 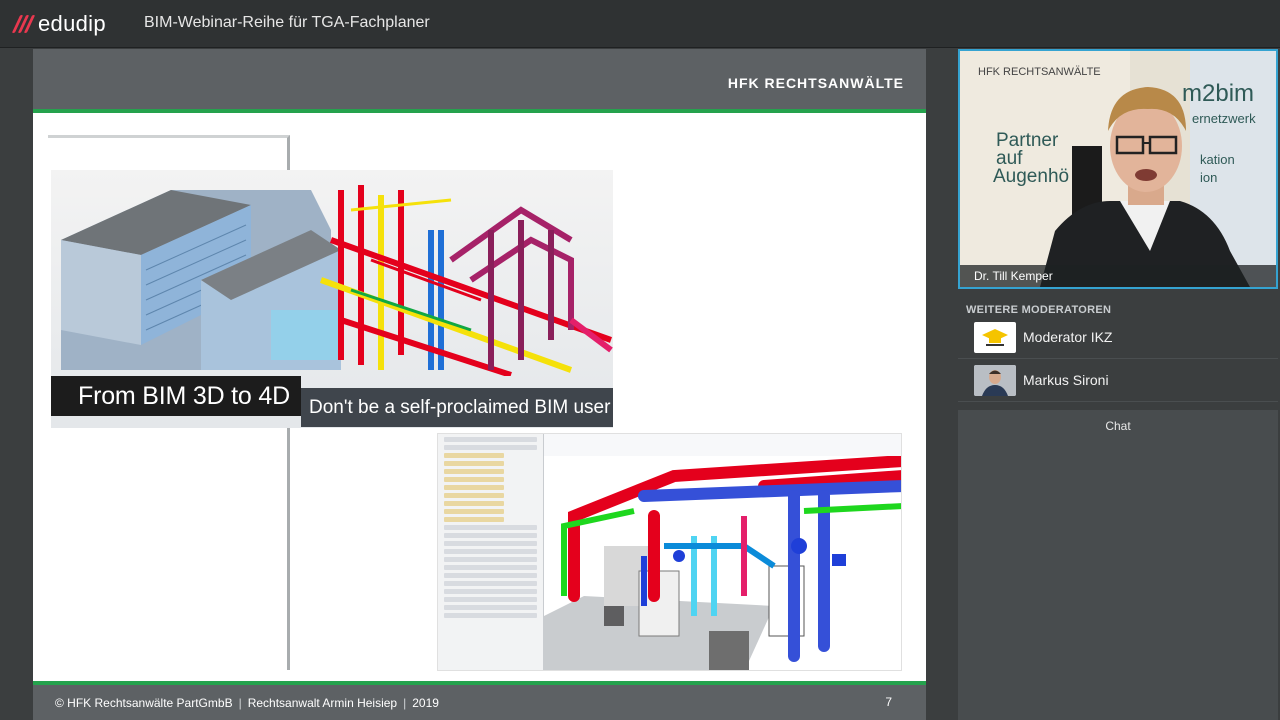 I want to click on moderators-heading: WEITERE MODERATOREN, so click(x=1039, y=310).